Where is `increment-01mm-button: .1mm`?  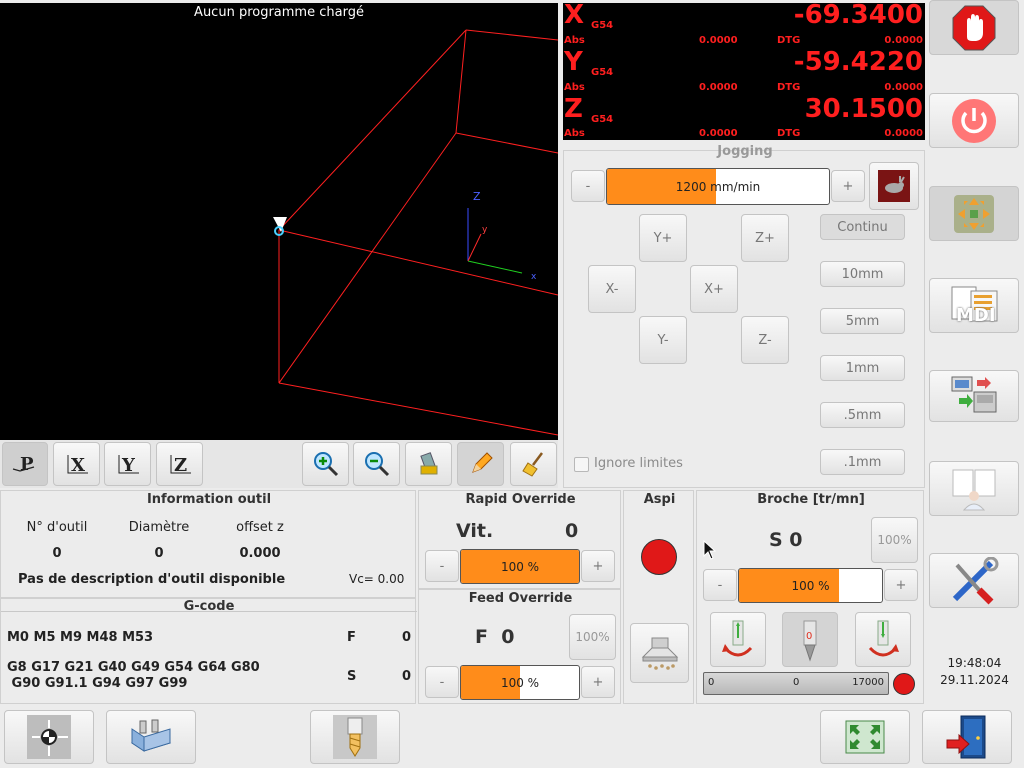
increment-01mm-button: .1mm is located at coordinates (862, 462).